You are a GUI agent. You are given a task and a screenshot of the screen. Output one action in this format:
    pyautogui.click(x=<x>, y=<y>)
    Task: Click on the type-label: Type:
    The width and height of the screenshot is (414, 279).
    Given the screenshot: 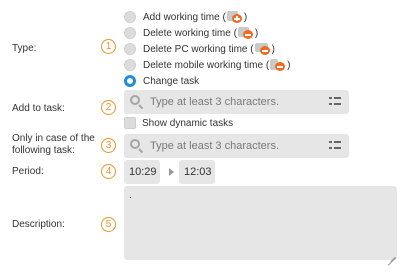 What is the action you would take?
    pyautogui.click(x=24, y=48)
    